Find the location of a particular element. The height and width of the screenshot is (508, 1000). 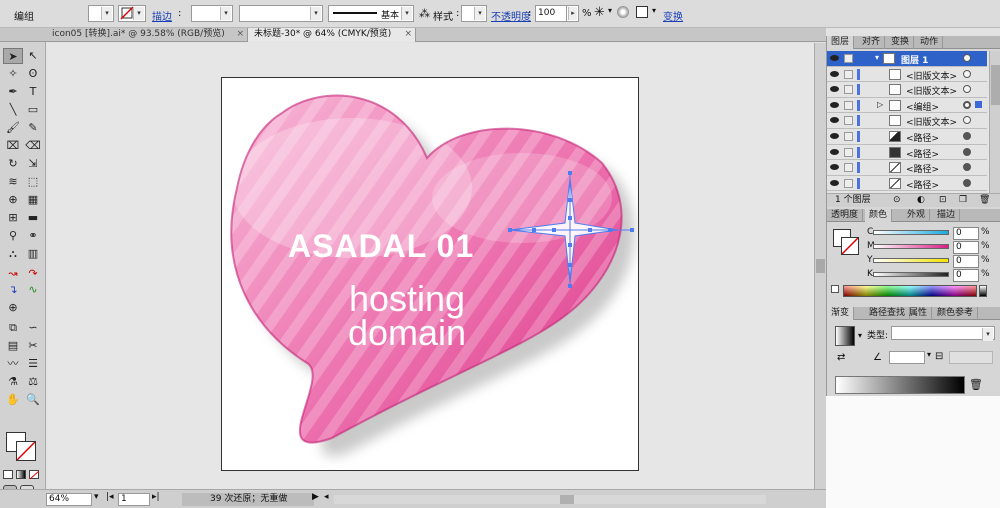

color-mode-icon is located at coordinates (8, 474).